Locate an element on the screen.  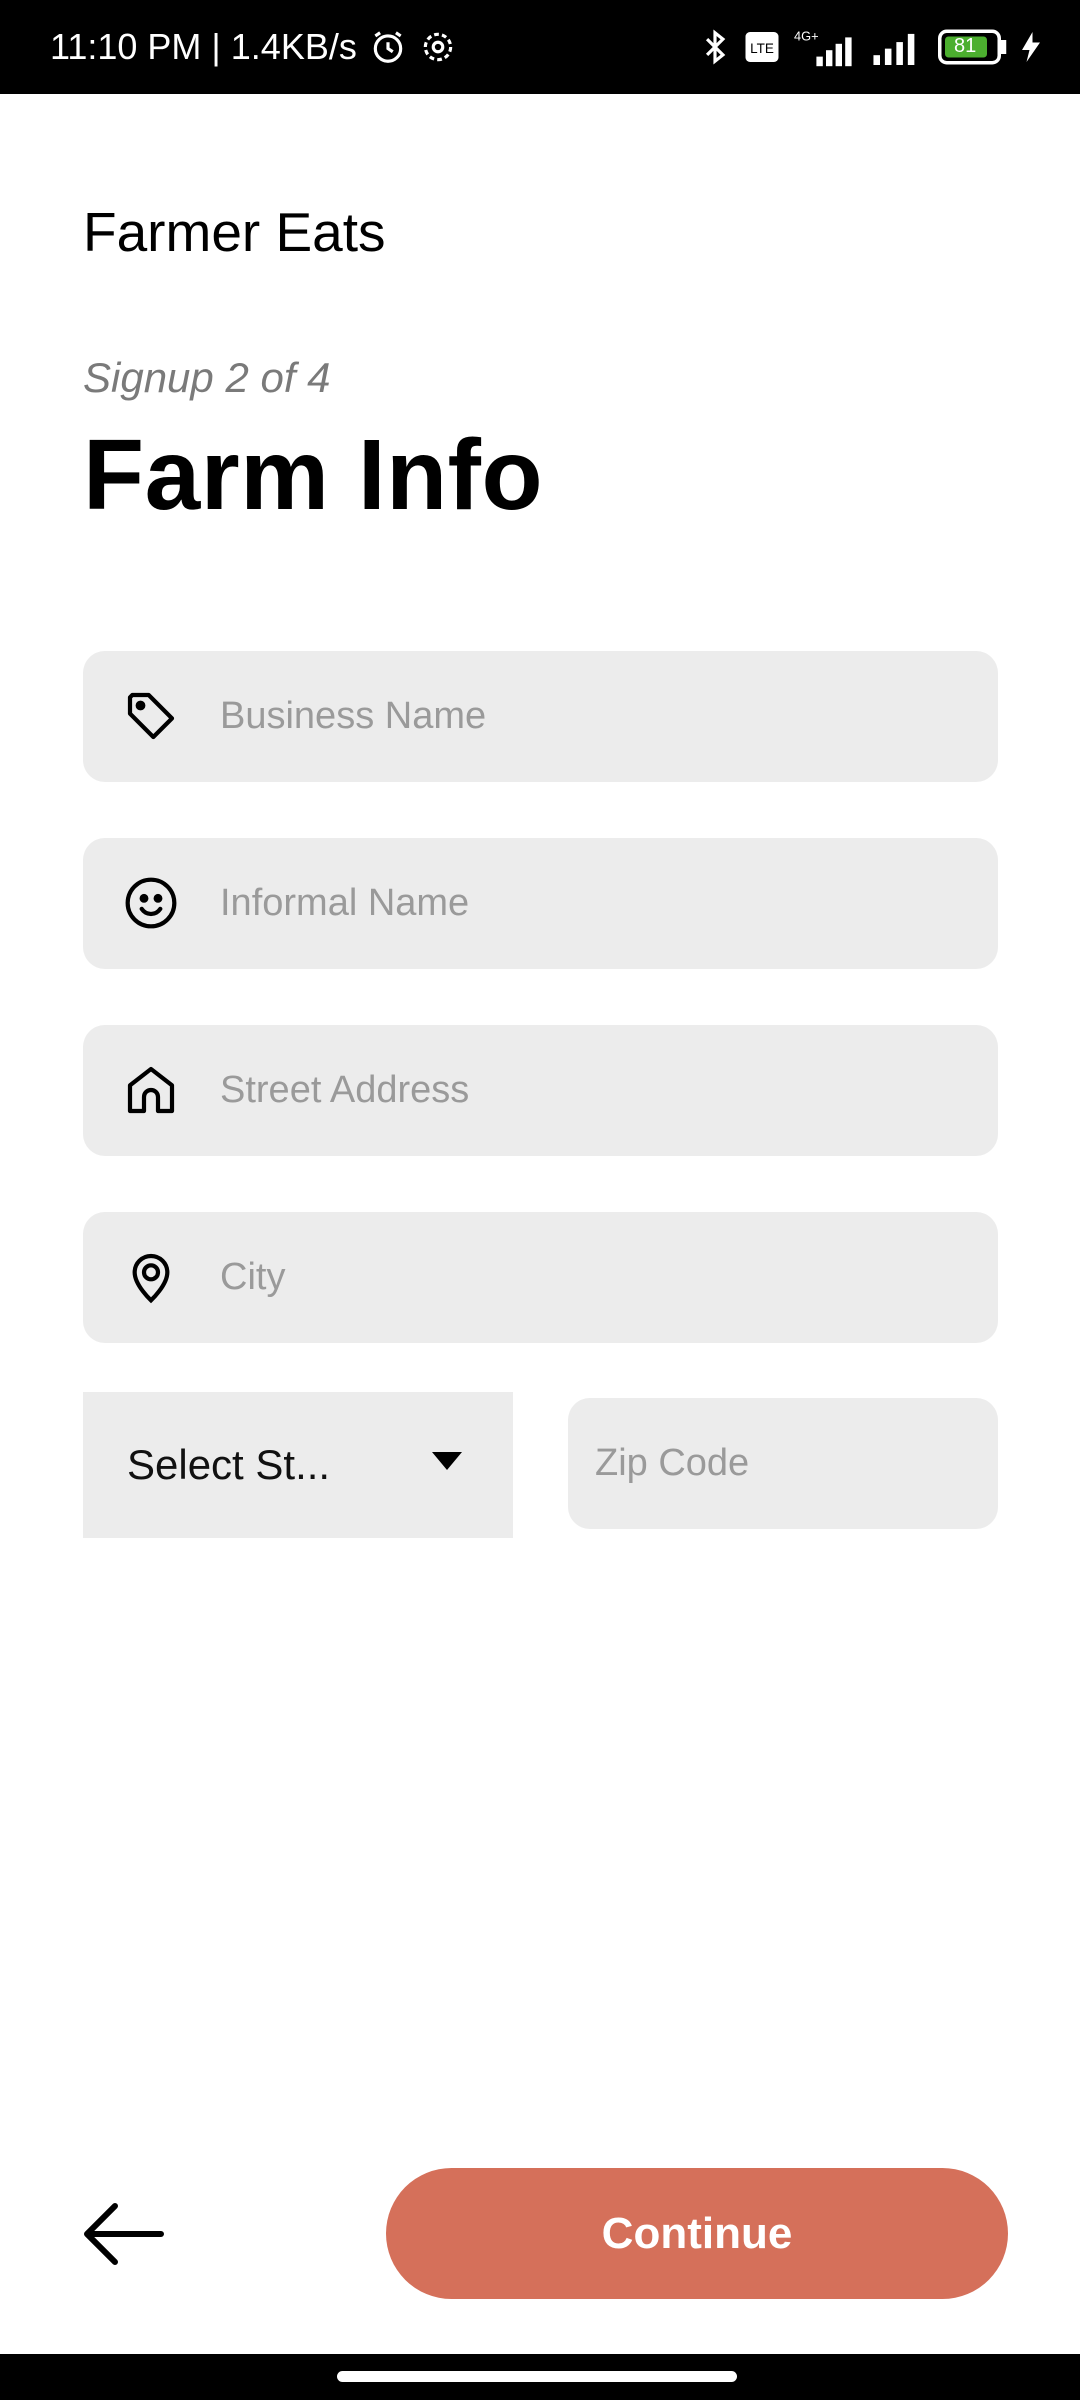
settings-icon is located at coordinates (438, 47).